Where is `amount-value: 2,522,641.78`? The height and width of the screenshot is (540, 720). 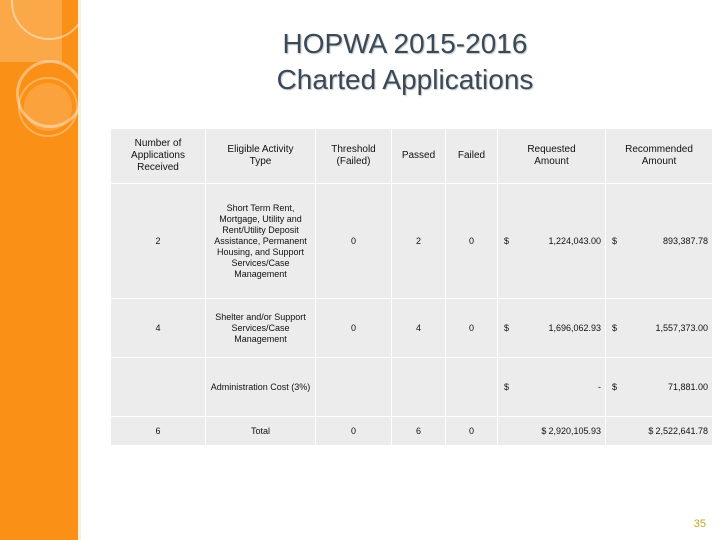 amount-value: 2,522,641.78 is located at coordinates (681, 431).